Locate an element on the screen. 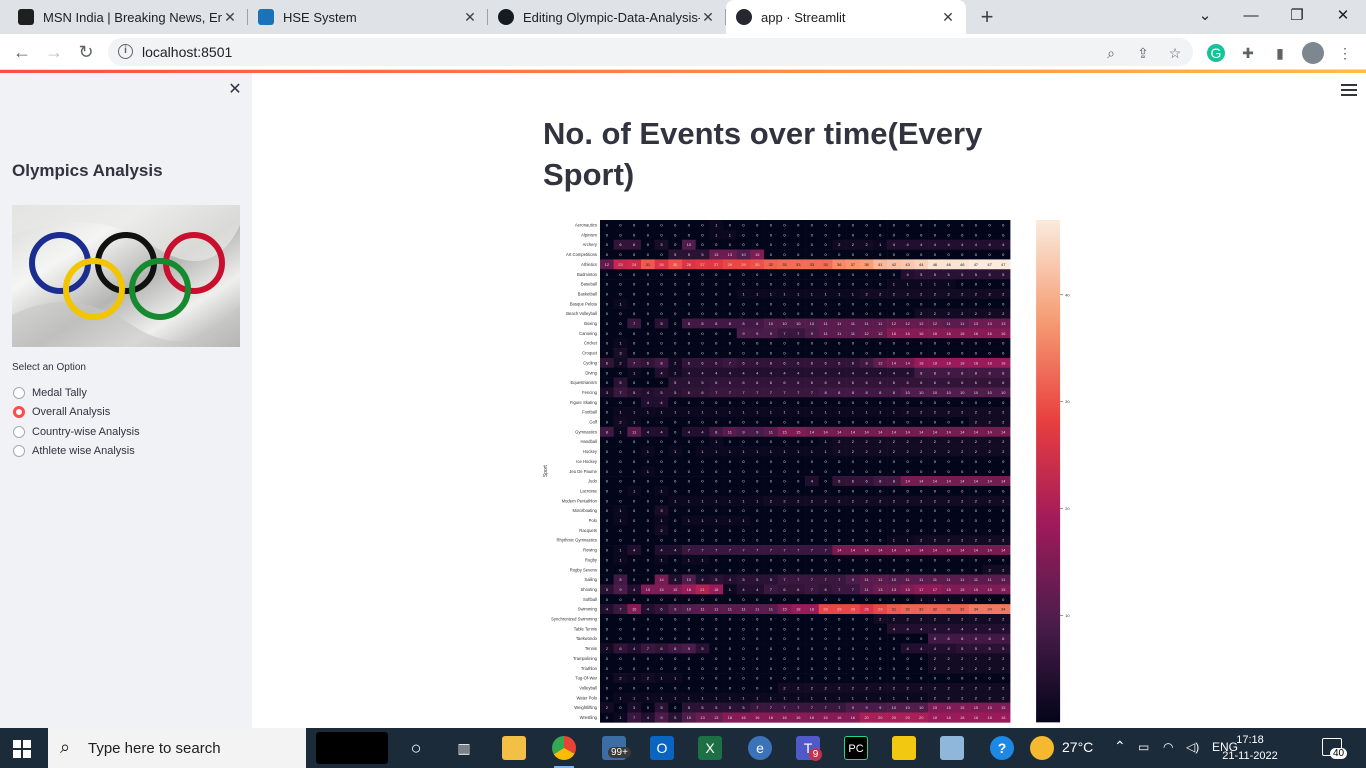 The image size is (1366, 768). tab-msn: MSN India | Breaking News, Ente ✕ is located at coordinates (128, 17).